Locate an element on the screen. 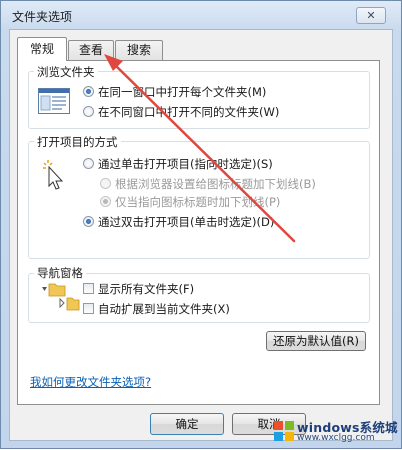  watermark-url: www.wxclgg.com is located at coordinates (336, 438).